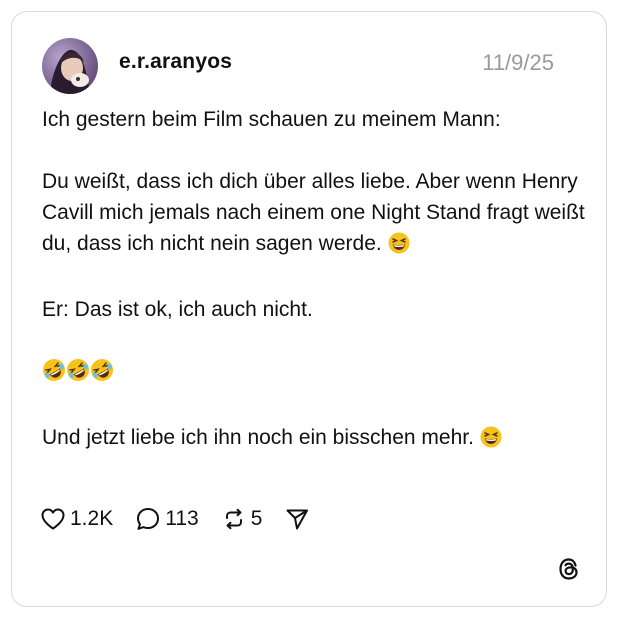 This screenshot has height=619, width=620. What do you see at coordinates (53, 519) in the screenshot?
I see `heart-icon` at bounding box center [53, 519].